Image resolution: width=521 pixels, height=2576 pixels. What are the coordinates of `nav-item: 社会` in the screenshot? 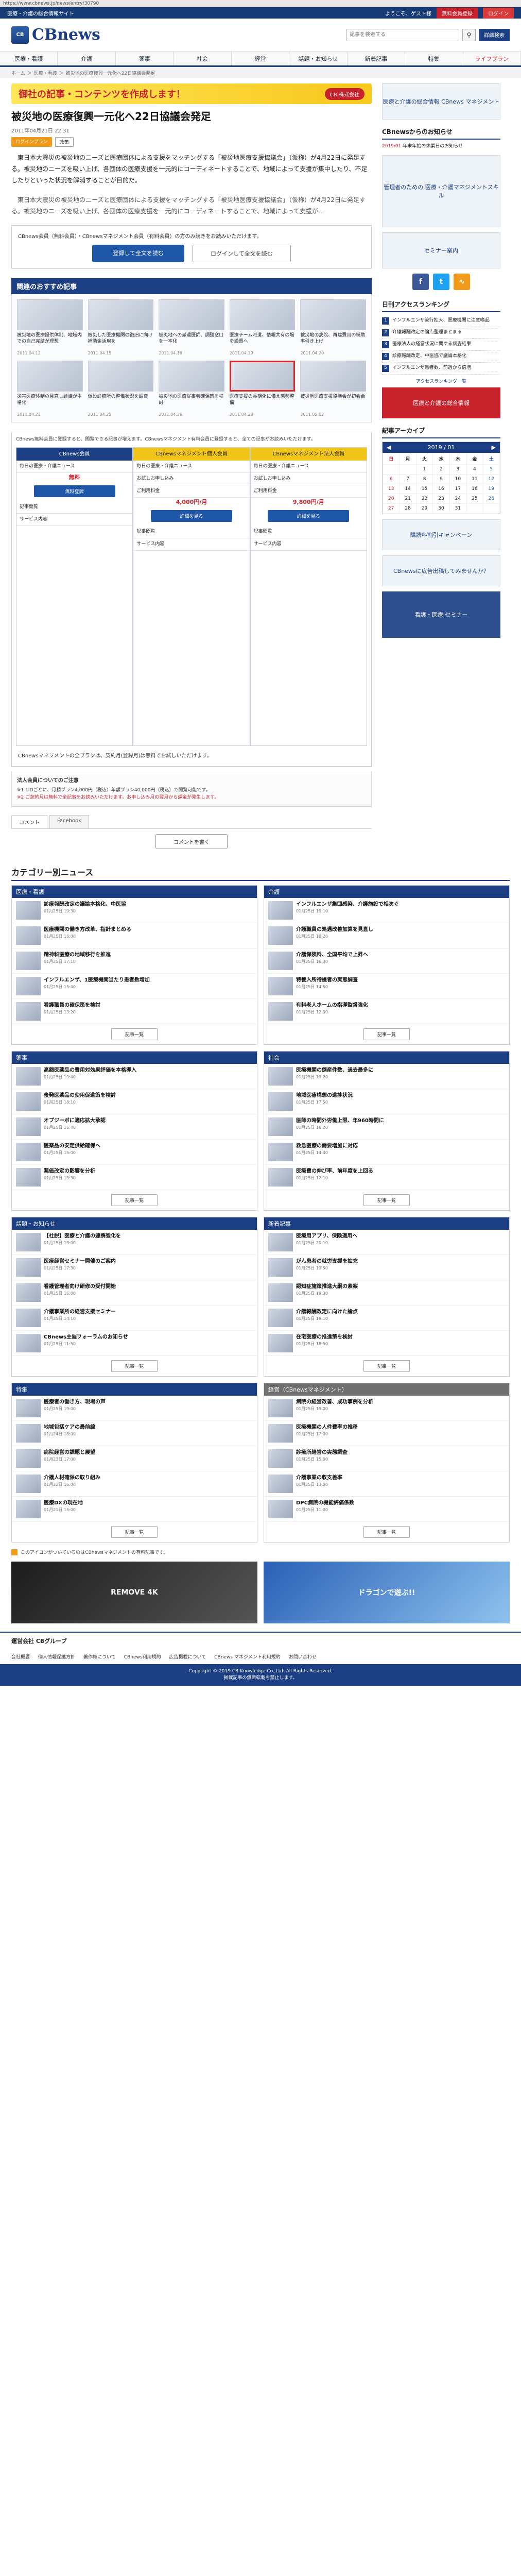 It's located at (202, 59).